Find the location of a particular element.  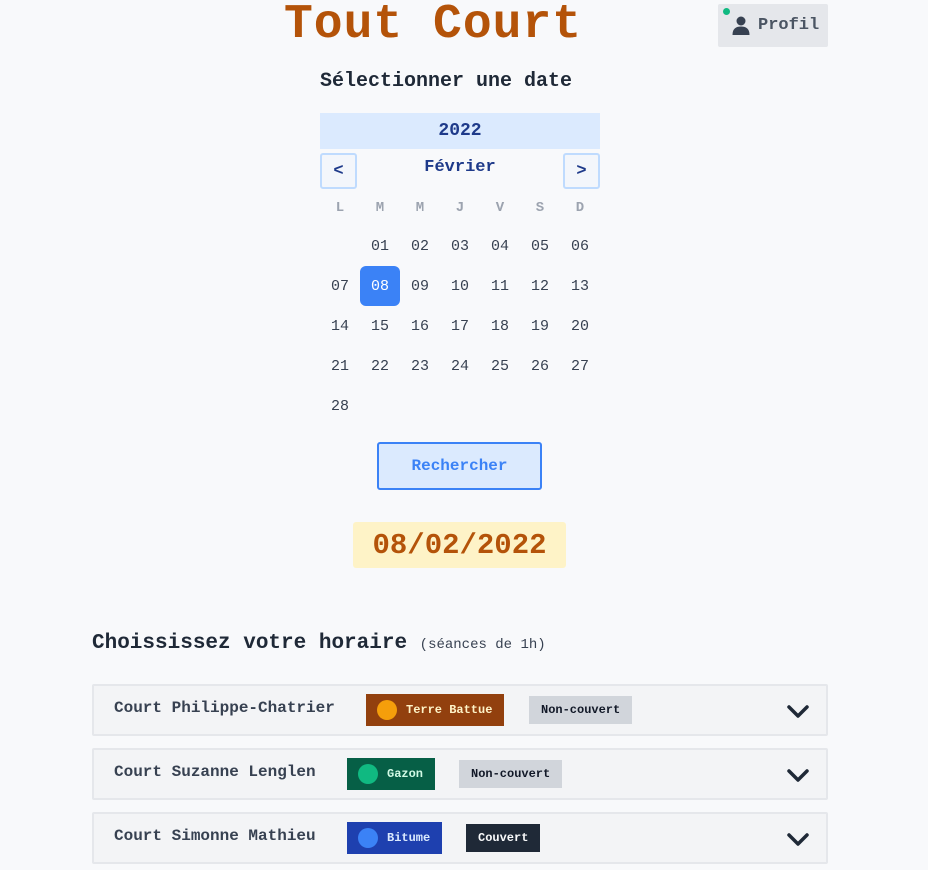

calendar-day: 25 is located at coordinates (500, 366).